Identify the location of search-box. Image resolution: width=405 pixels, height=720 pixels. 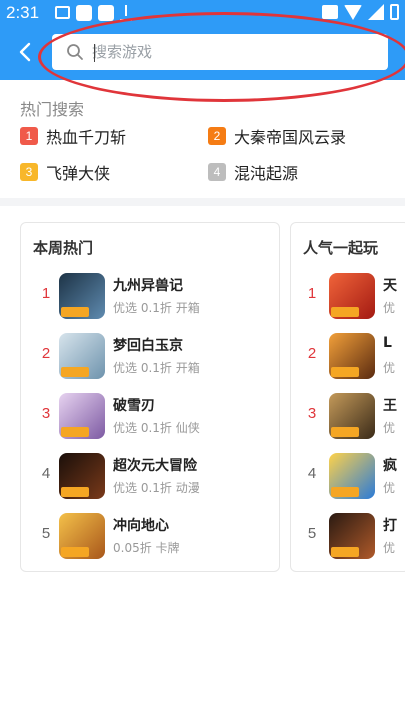
(220, 52).